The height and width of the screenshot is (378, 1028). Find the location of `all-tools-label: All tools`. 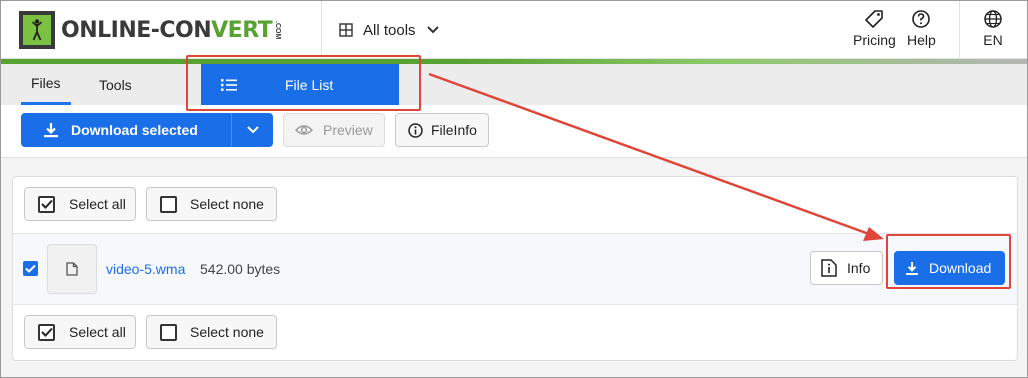

all-tools-label: All tools is located at coordinates (389, 30).